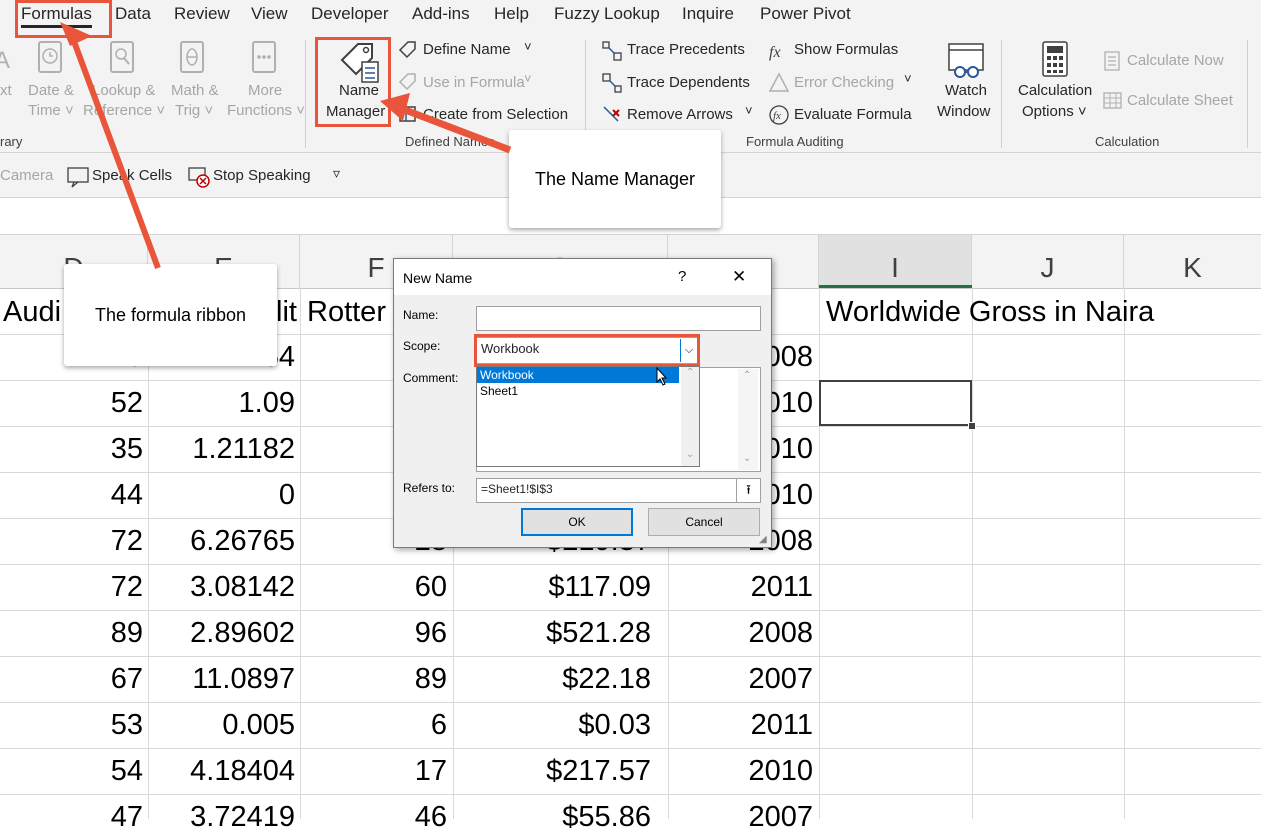 This screenshot has width=1261, height=834. I want to click on cell-f13: 46, so click(431, 817).